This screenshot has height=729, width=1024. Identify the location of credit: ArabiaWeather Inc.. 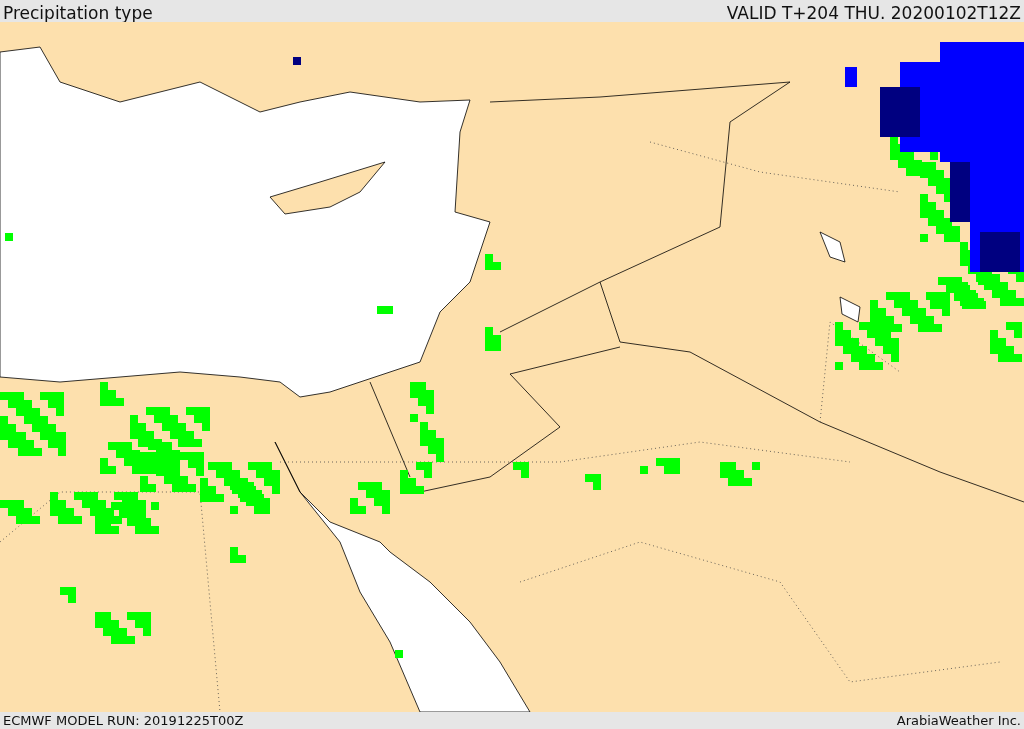
(958, 720).